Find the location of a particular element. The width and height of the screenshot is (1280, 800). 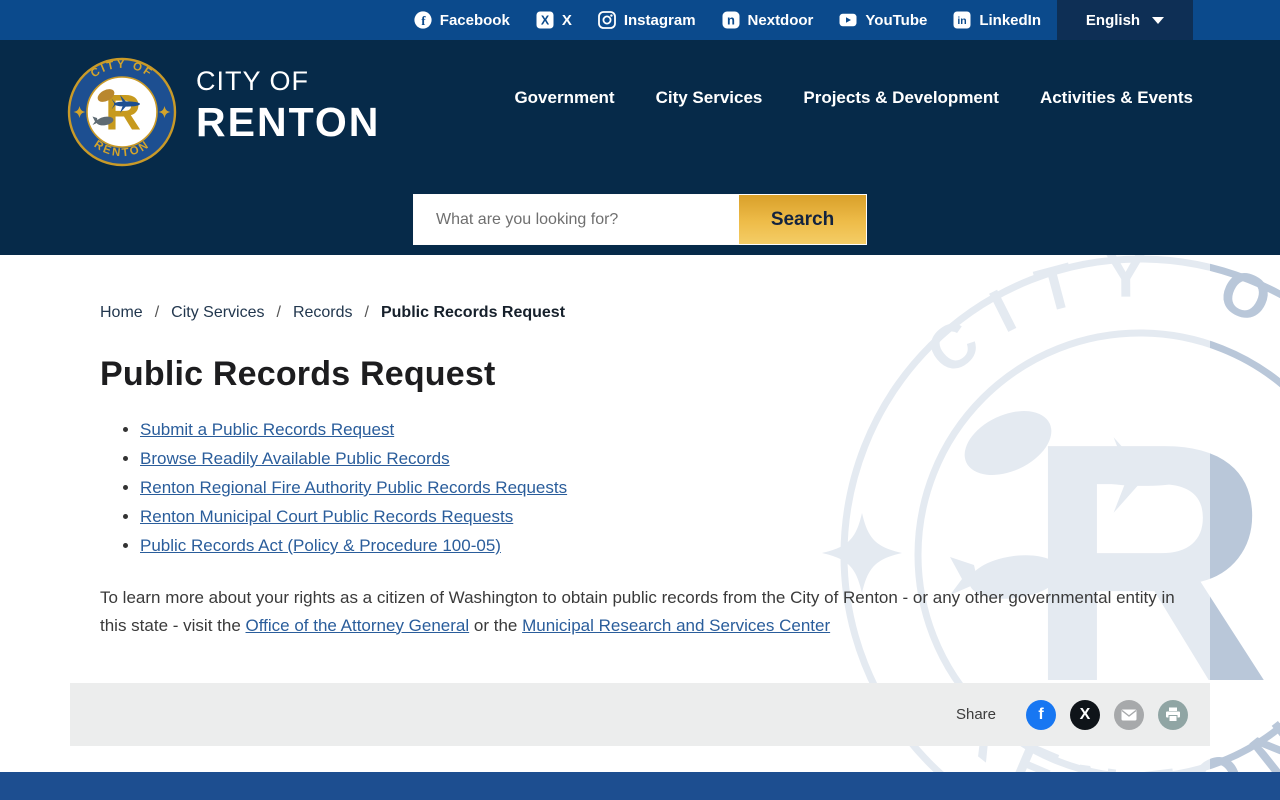

nav-government: Government is located at coordinates (564, 98).